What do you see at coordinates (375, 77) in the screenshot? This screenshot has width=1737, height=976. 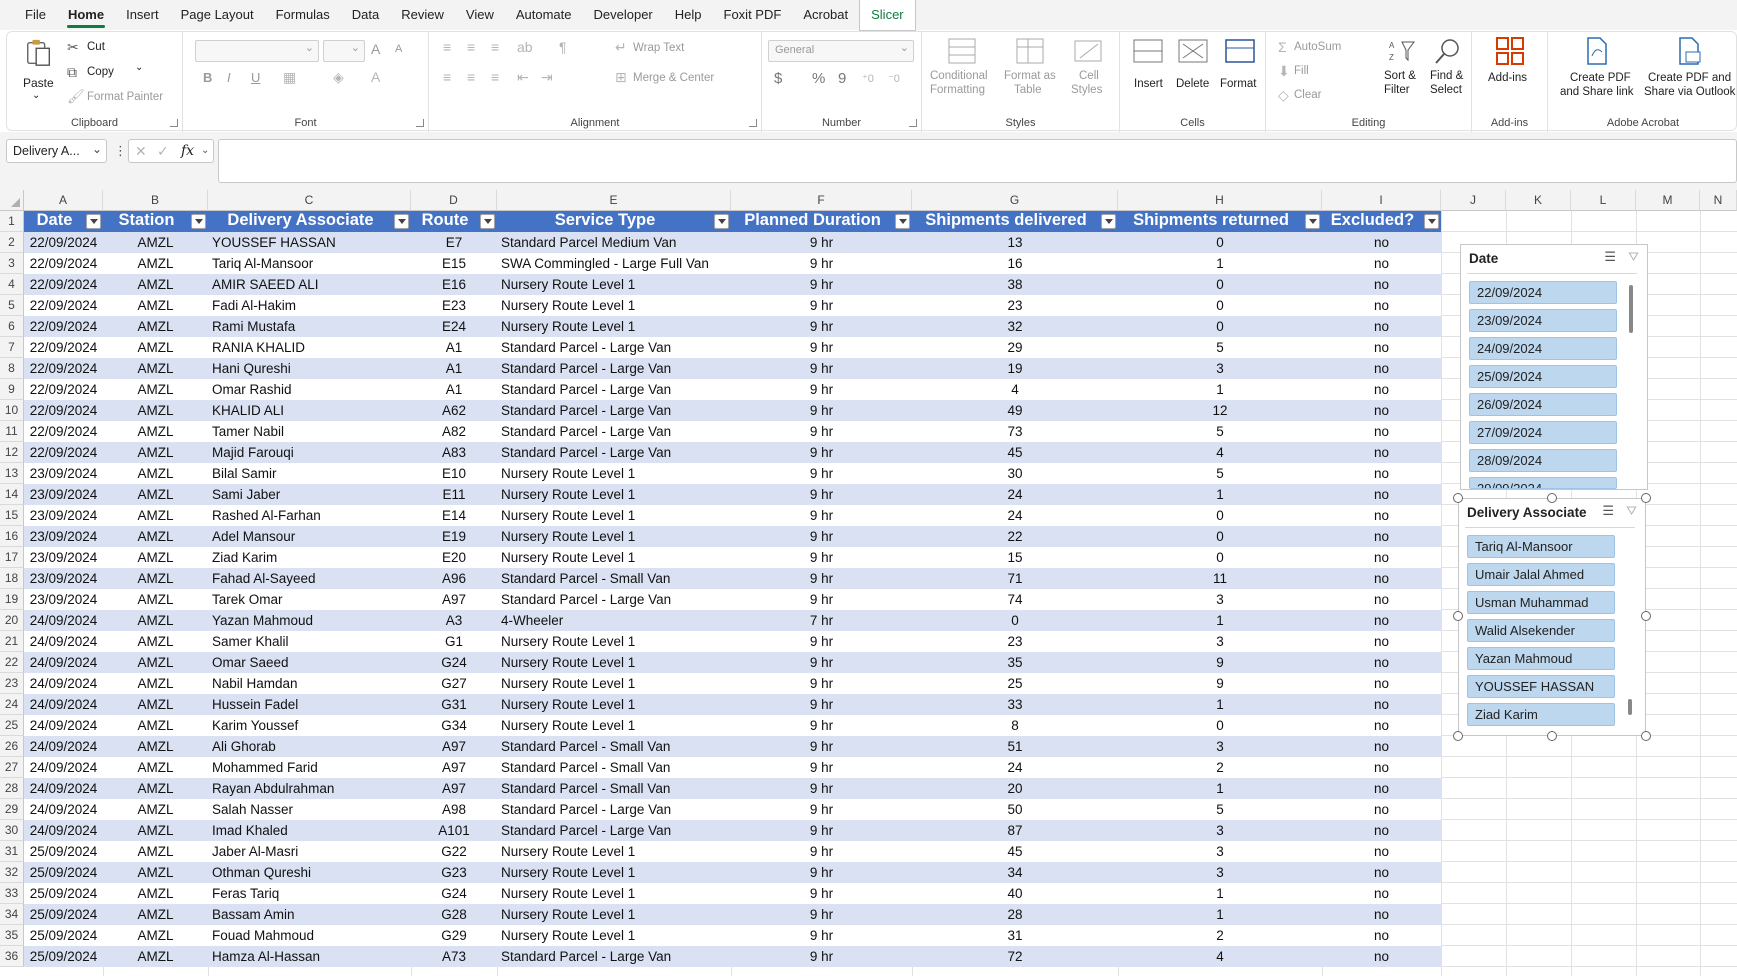 I see `font-color-icon: A` at bounding box center [375, 77].